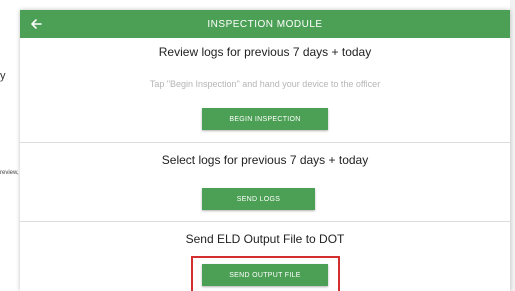 Image resolution: width=515 pixels, height=291 pixels. What do you see at coordinates (3, 76) in the screenshot?
I see `background-text-fragment: y` at bounding box center [3, 76].